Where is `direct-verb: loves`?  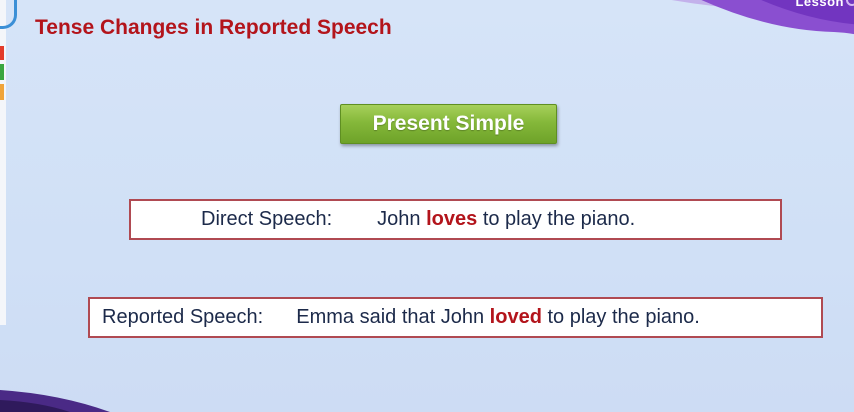
direct-verb: loves is located at coordinates (452, 219).